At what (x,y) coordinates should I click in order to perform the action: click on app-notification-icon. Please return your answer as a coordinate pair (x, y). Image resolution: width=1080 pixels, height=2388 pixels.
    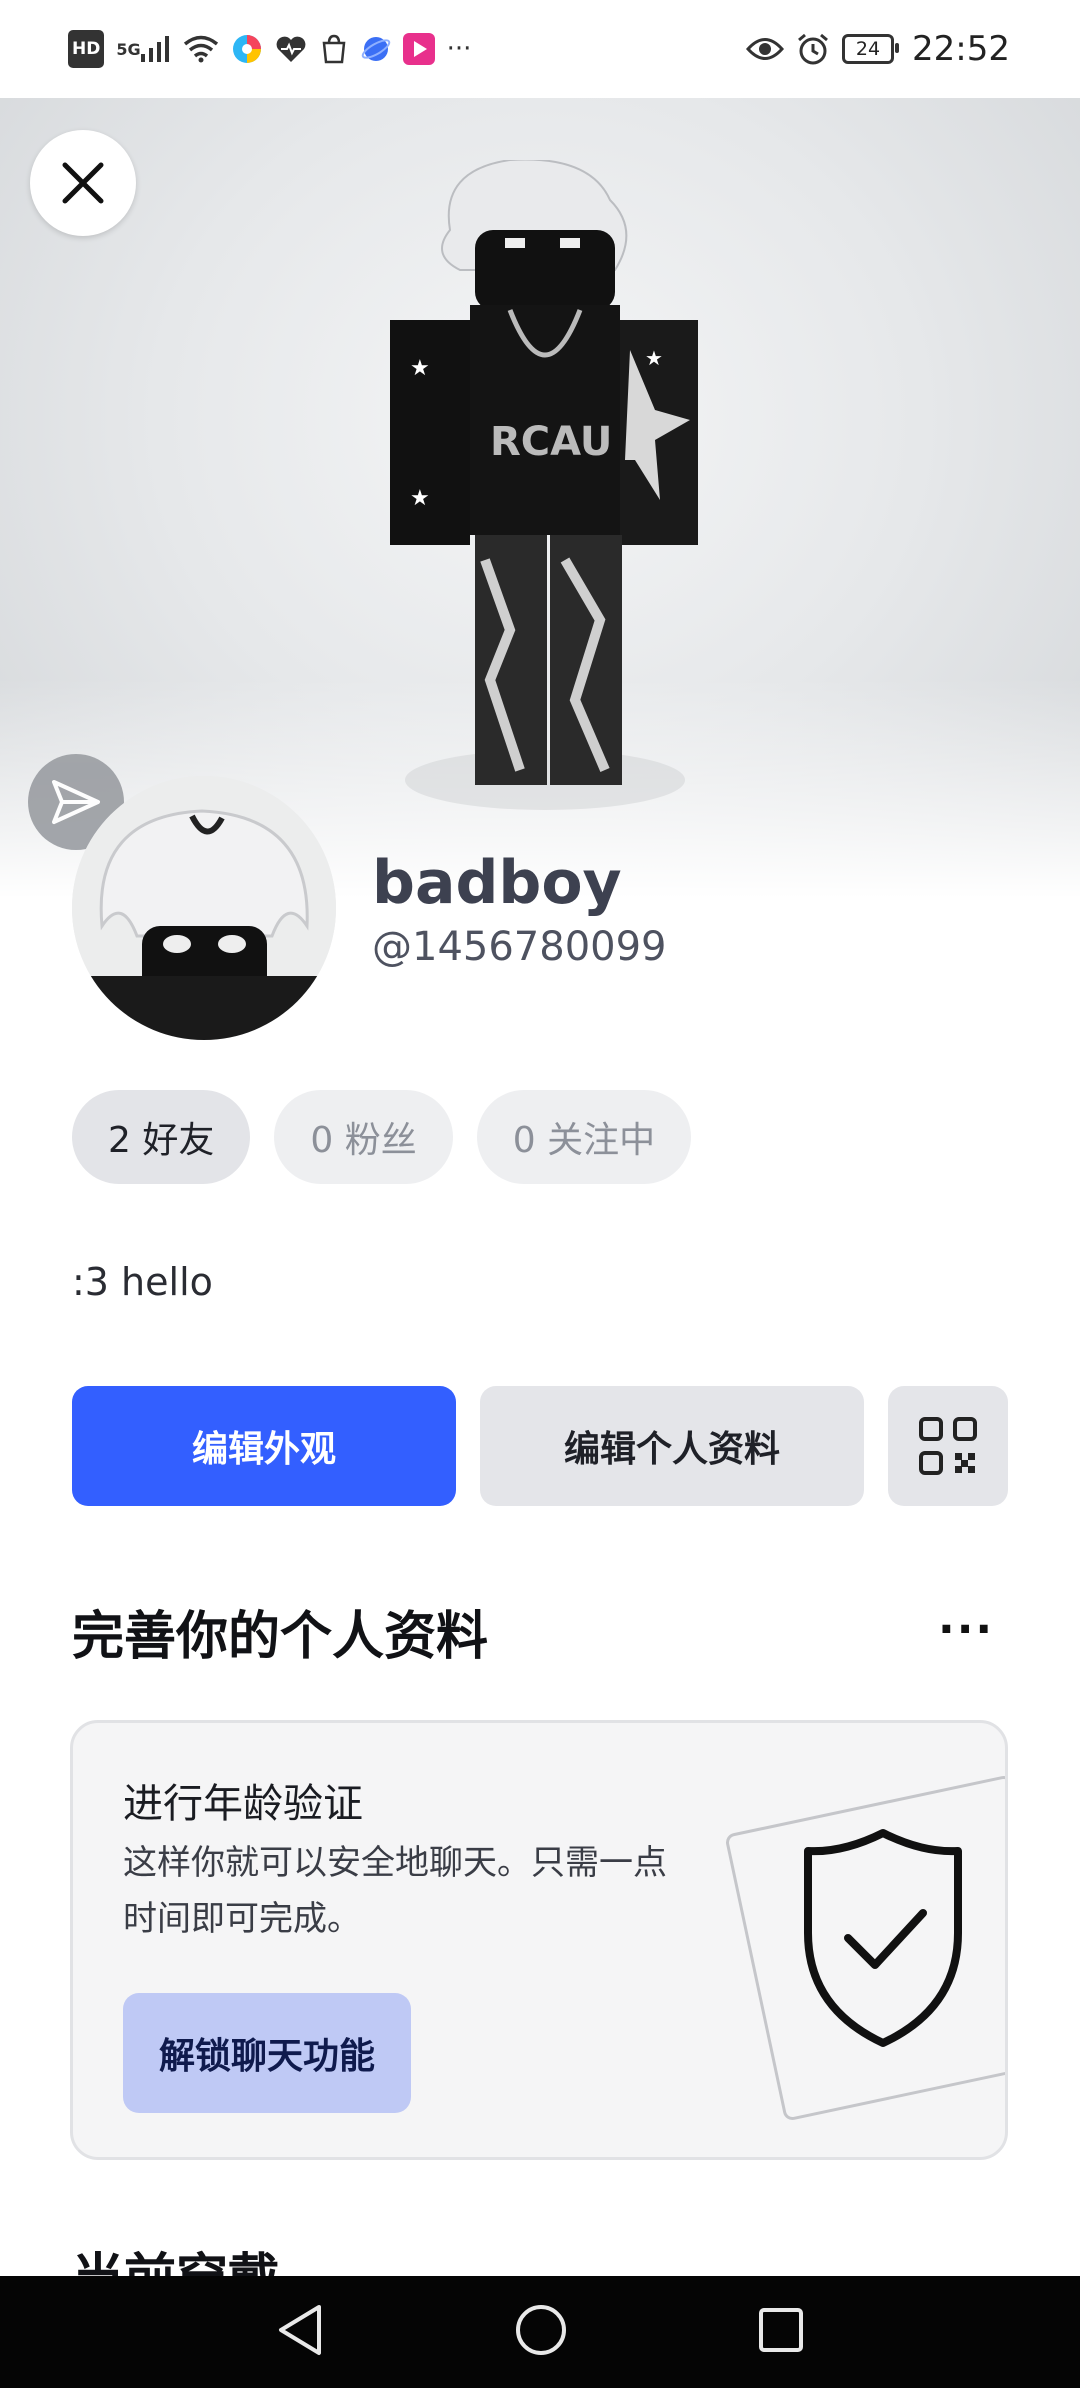
    Looking at the image, I should click on (247, 49).